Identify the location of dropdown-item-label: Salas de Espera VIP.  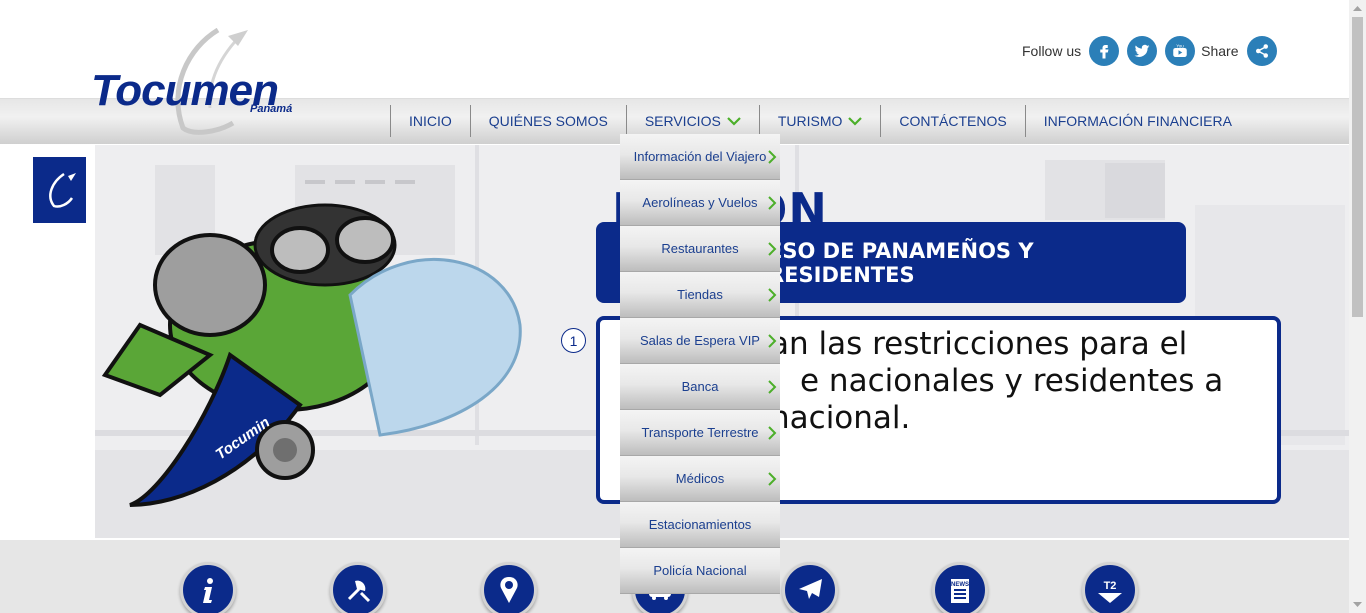
(700, 340).